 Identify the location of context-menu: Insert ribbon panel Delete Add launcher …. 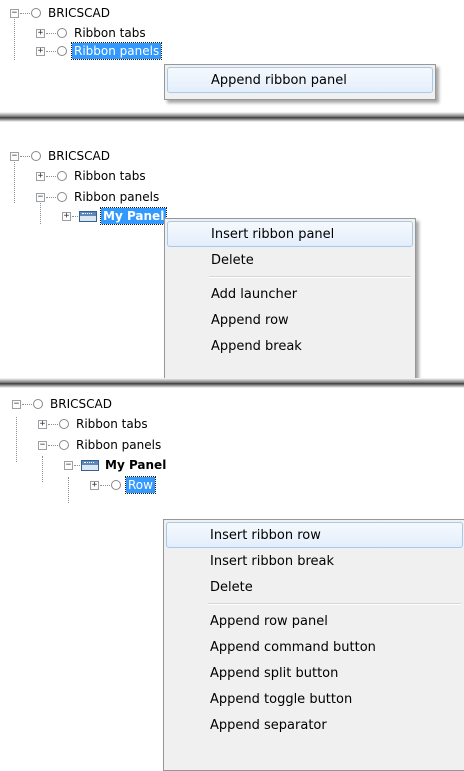
(290, 299).